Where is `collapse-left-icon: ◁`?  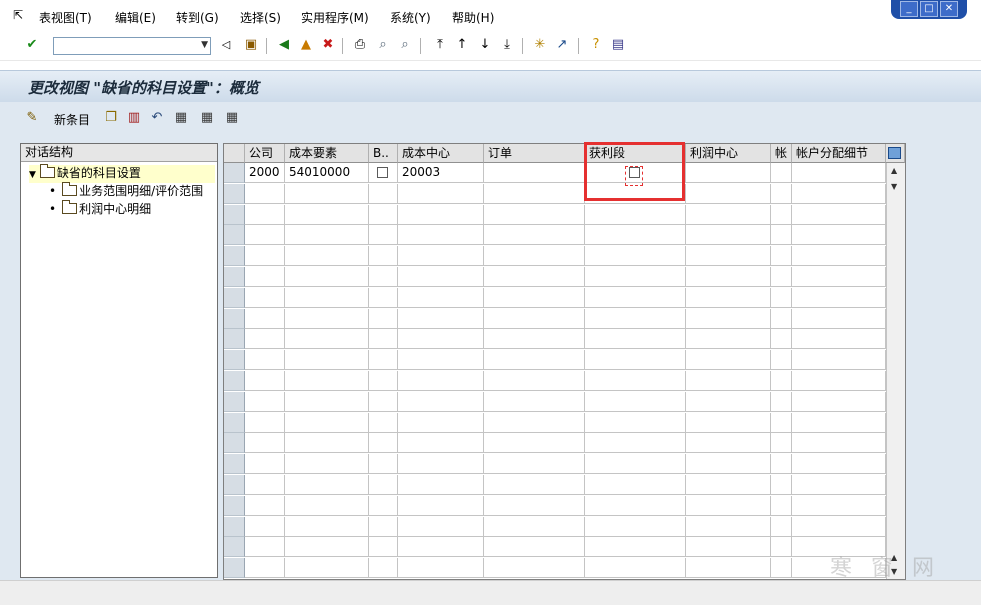
collapse-left-icon: ◁ is located at coordinates (226, 45).